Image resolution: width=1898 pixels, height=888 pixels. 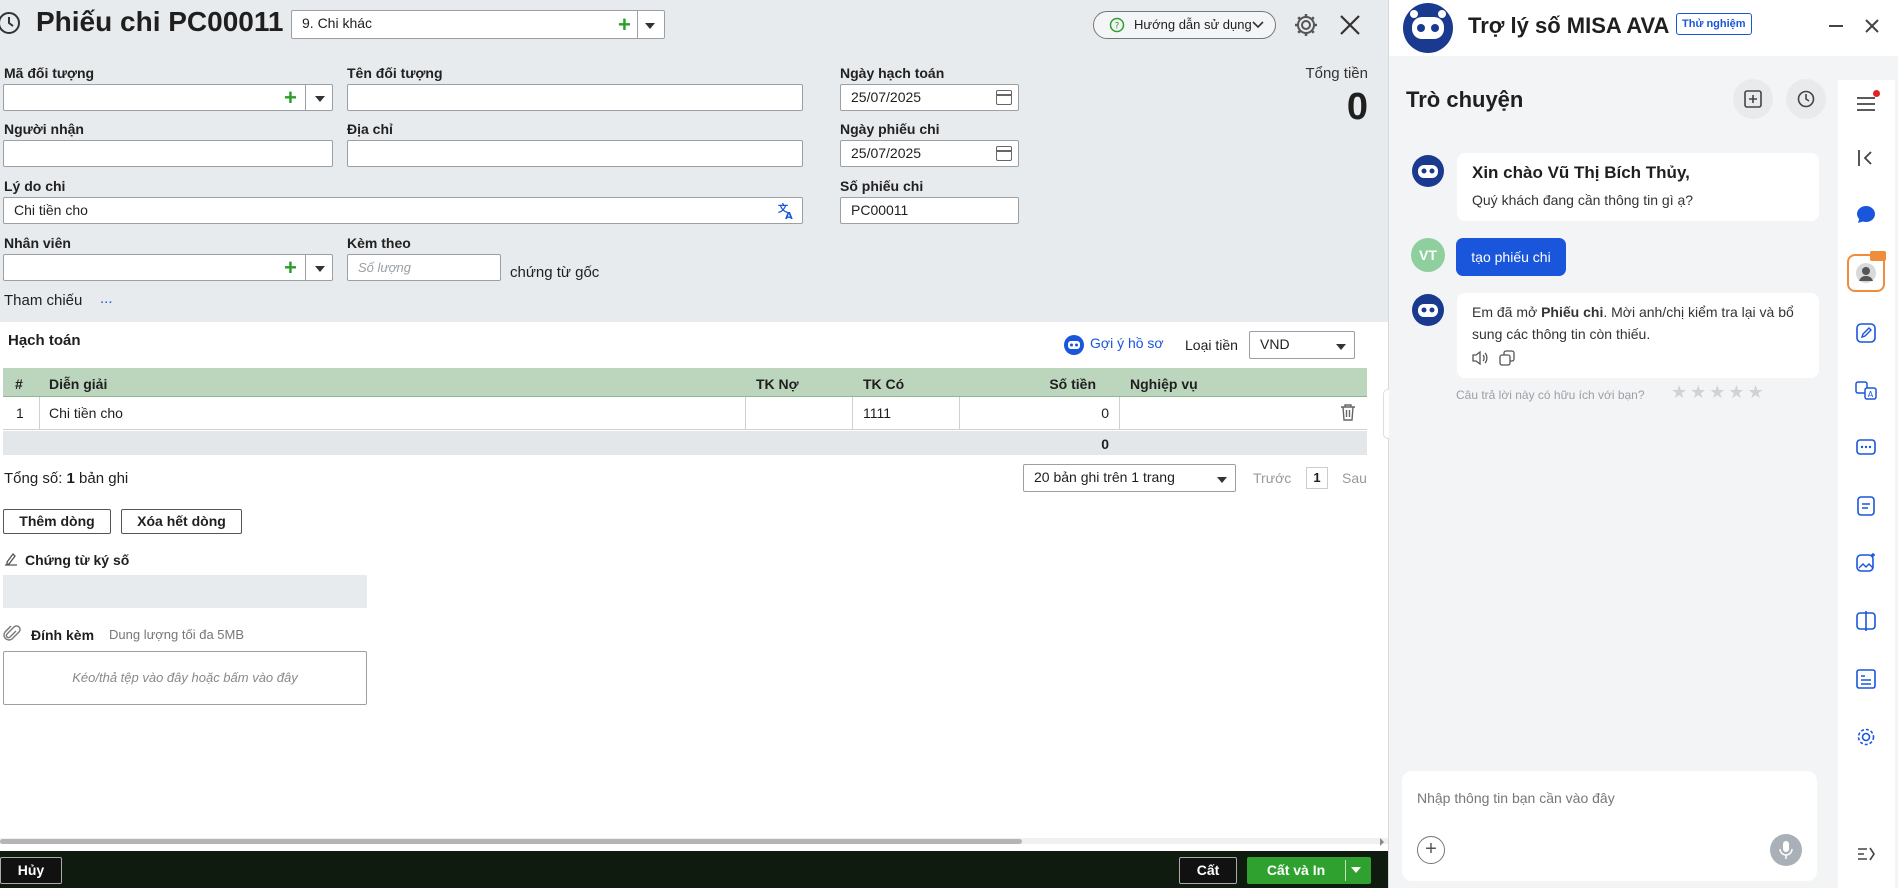 I want to click on minimize-icon, so click(x=1836, y=26).